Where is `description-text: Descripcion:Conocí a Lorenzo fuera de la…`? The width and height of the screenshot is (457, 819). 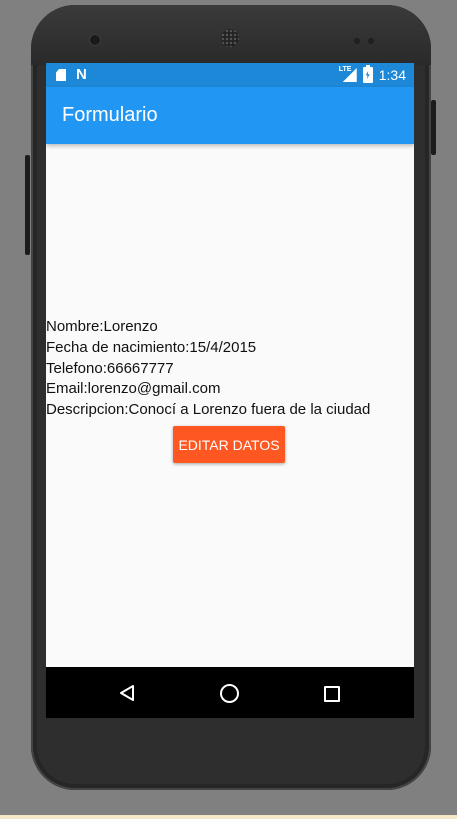 description-text: Descripcion:Conocí a Lorenzo fuera de la… is located at coordinates (208, 410).